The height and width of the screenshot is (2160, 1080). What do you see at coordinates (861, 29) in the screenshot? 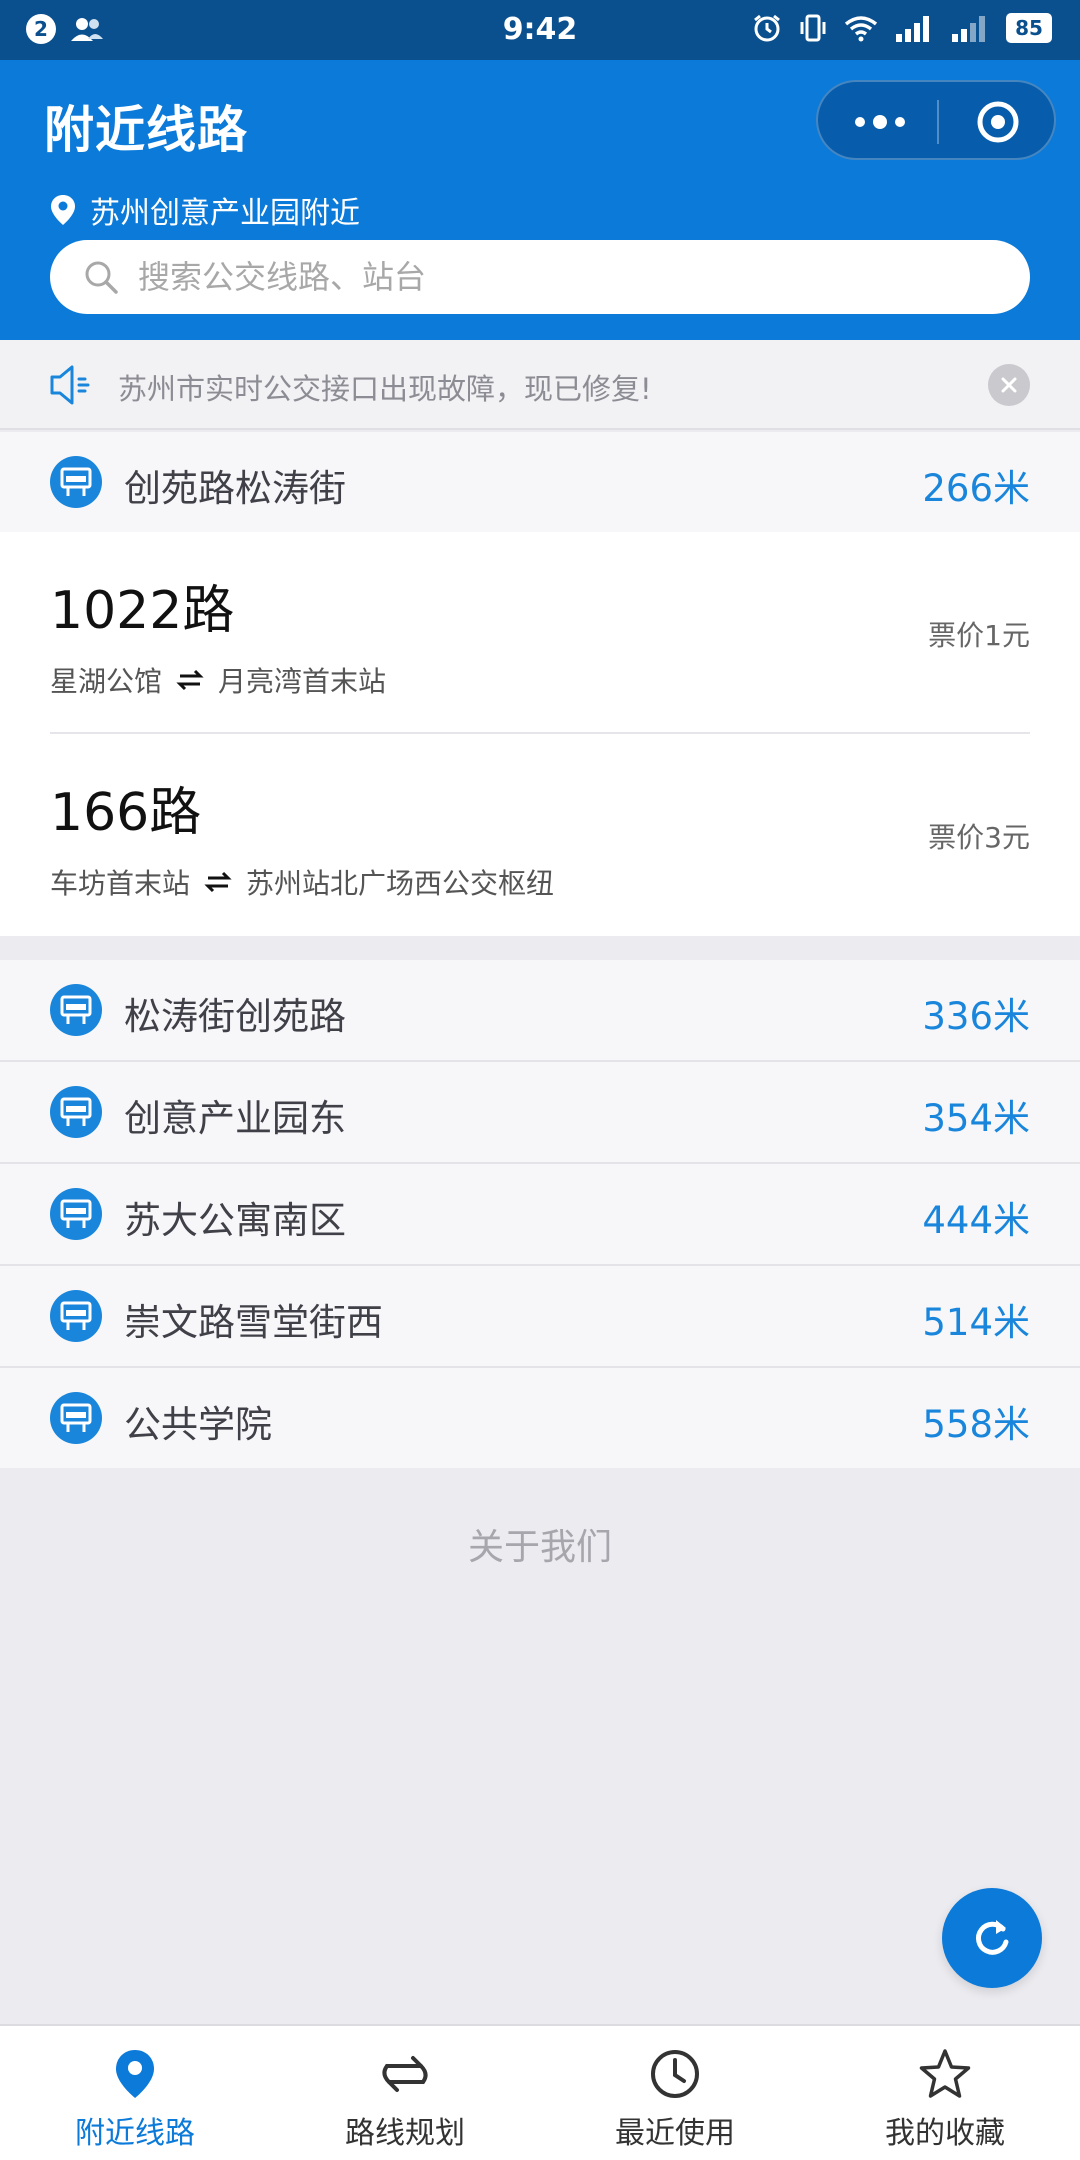
I see `wifi-icon` at bounding box center [861, 29].